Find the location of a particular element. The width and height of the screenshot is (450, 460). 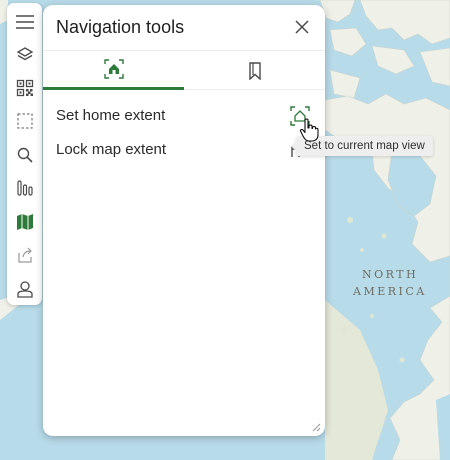

close-icon is located at coordinates (302, 27).